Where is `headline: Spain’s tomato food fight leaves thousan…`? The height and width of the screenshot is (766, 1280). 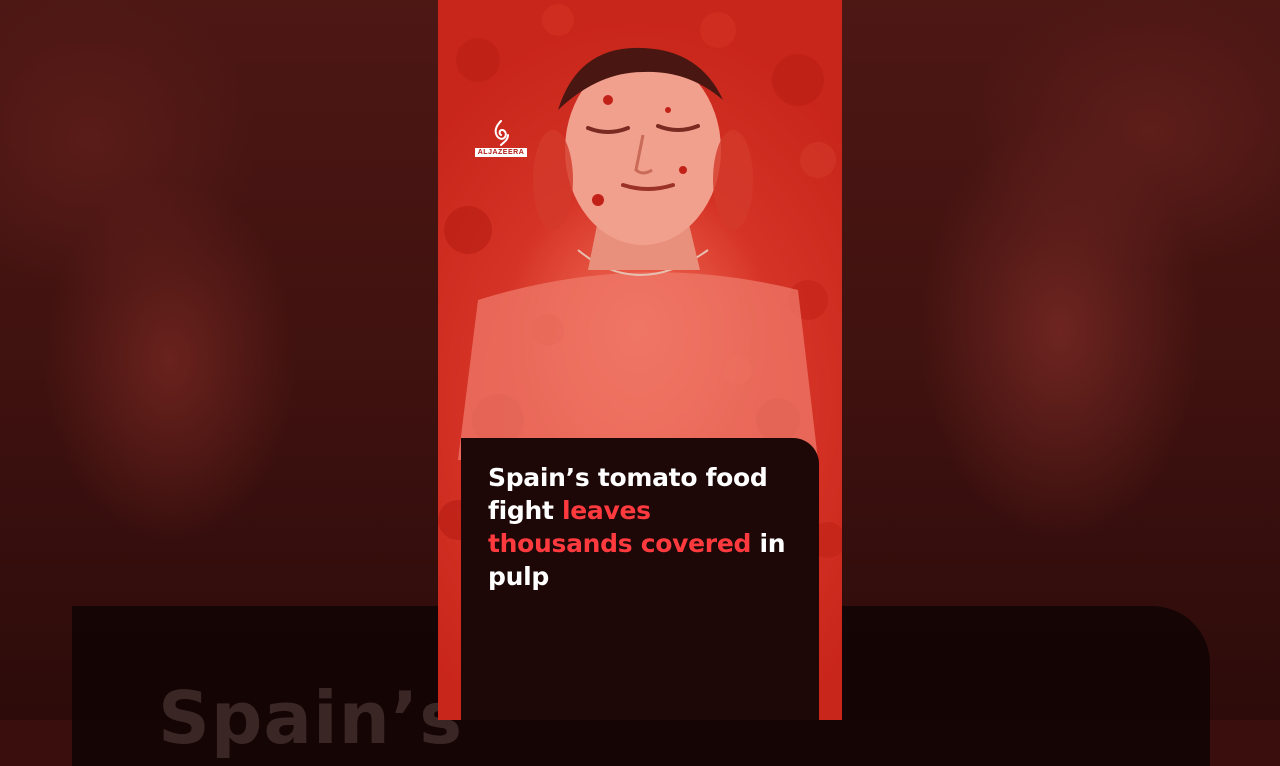 headline: Spain’s tomato food fight leaves thousan… is located at coordinates (643, 527).